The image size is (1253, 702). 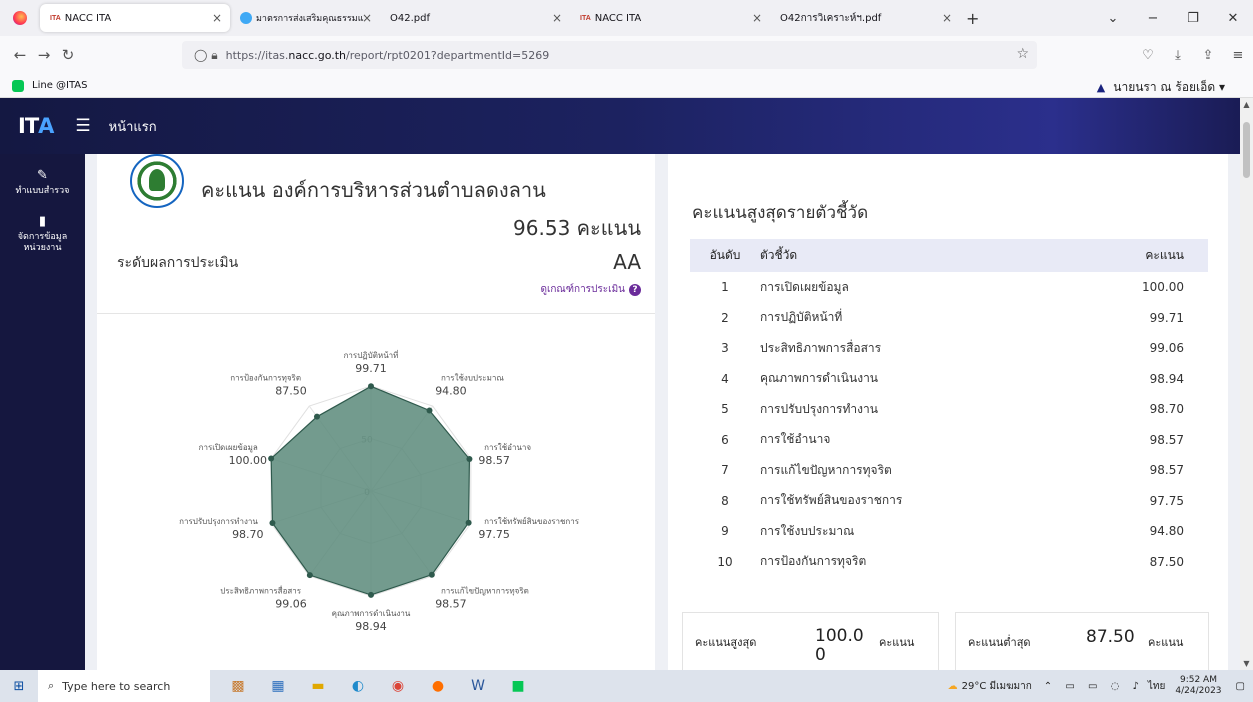 What do you see at coordinates (590, 289) in the screenshot?
I see `criteria-link: ดูเกณฑ์การประเมิน ?` at bounding box center [590, 289].